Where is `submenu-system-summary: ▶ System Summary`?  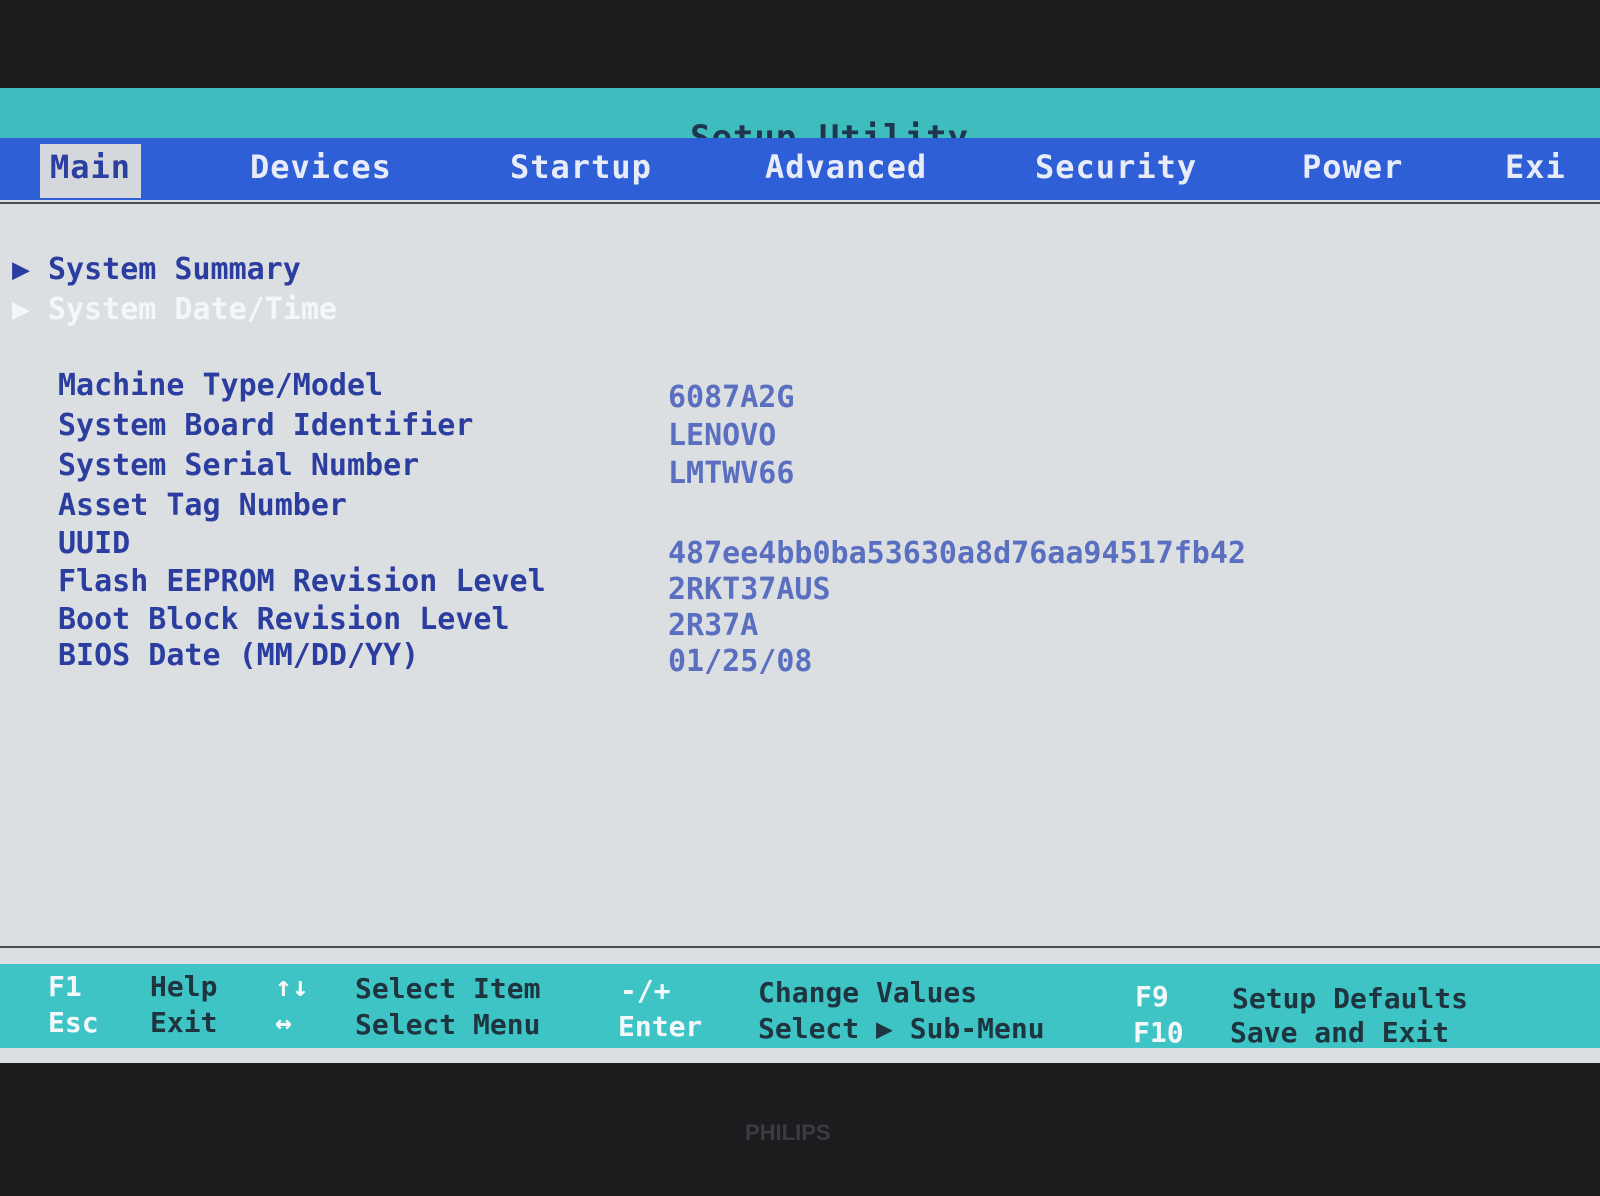 submenu-system-summary: ▶ System Summary is located at coordinates (156, 269).